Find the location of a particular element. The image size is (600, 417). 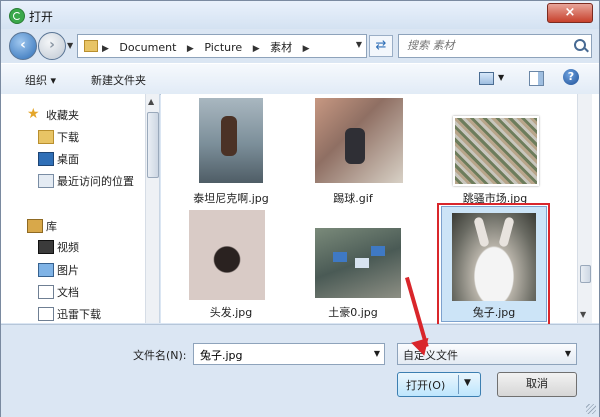

scroll-down-icon: ▼ is located at coordinates (583, 314).